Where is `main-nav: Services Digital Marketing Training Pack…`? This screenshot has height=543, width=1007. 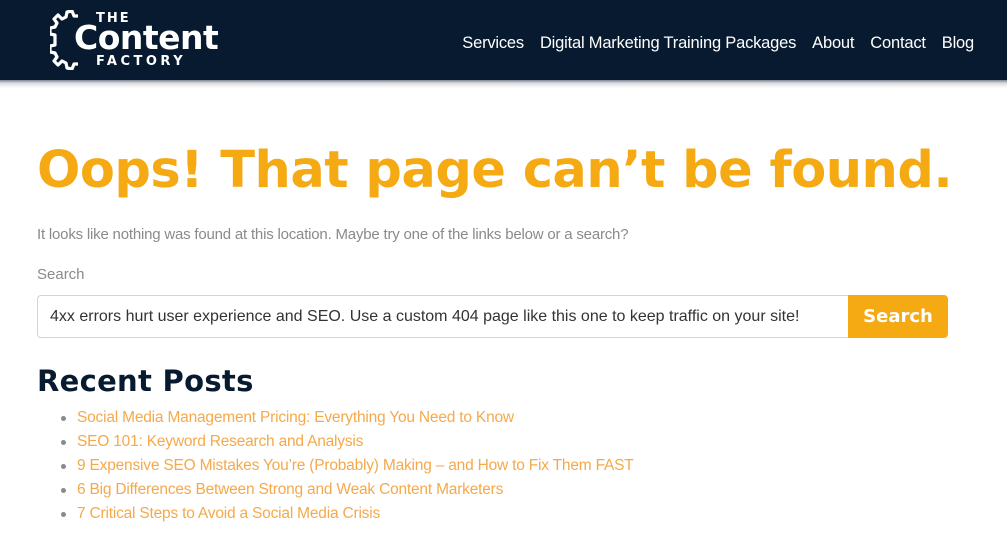 main-nav: Services Digital Marketing Training Pack… is located at coordinates (718, 43).